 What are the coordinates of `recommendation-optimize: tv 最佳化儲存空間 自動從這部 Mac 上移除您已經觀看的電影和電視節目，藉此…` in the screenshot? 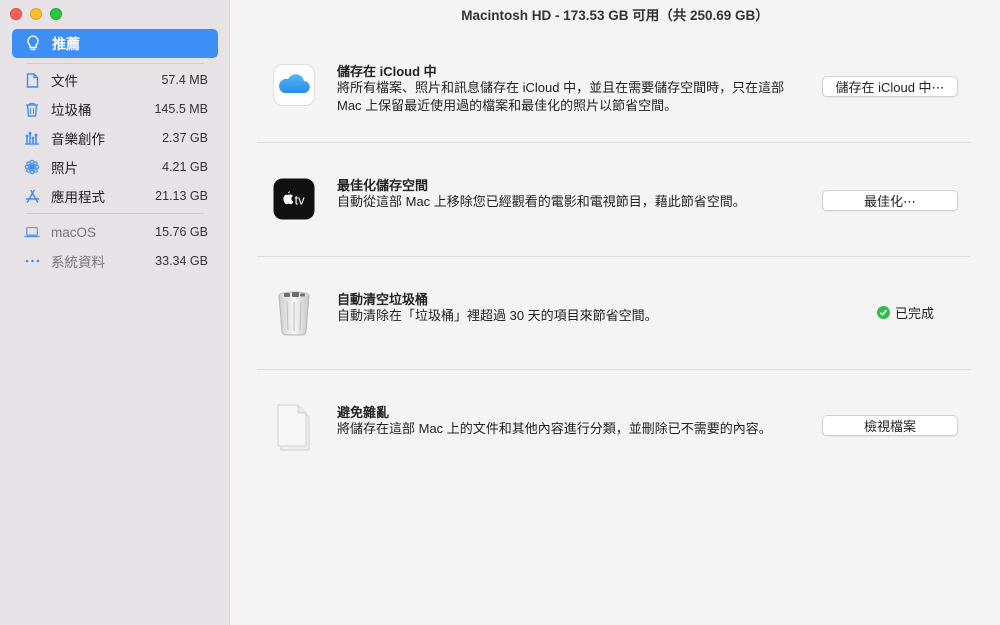 It's located at (613, 199).